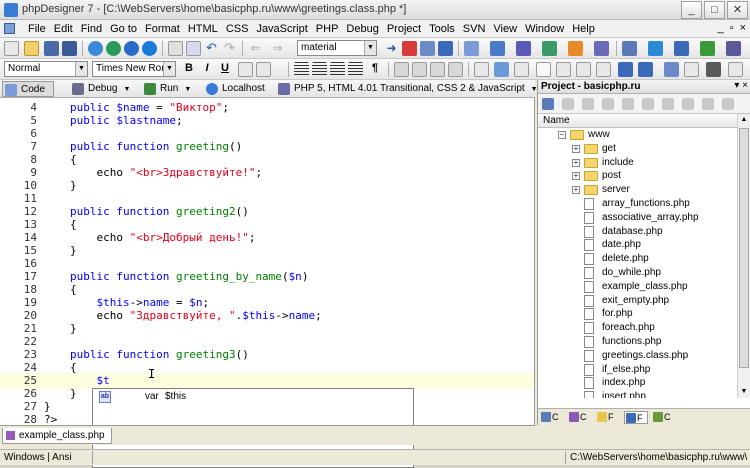 This screenshot has width=750, height=468. I want to click on style-combo: Normal ▼, so click(46, 69).